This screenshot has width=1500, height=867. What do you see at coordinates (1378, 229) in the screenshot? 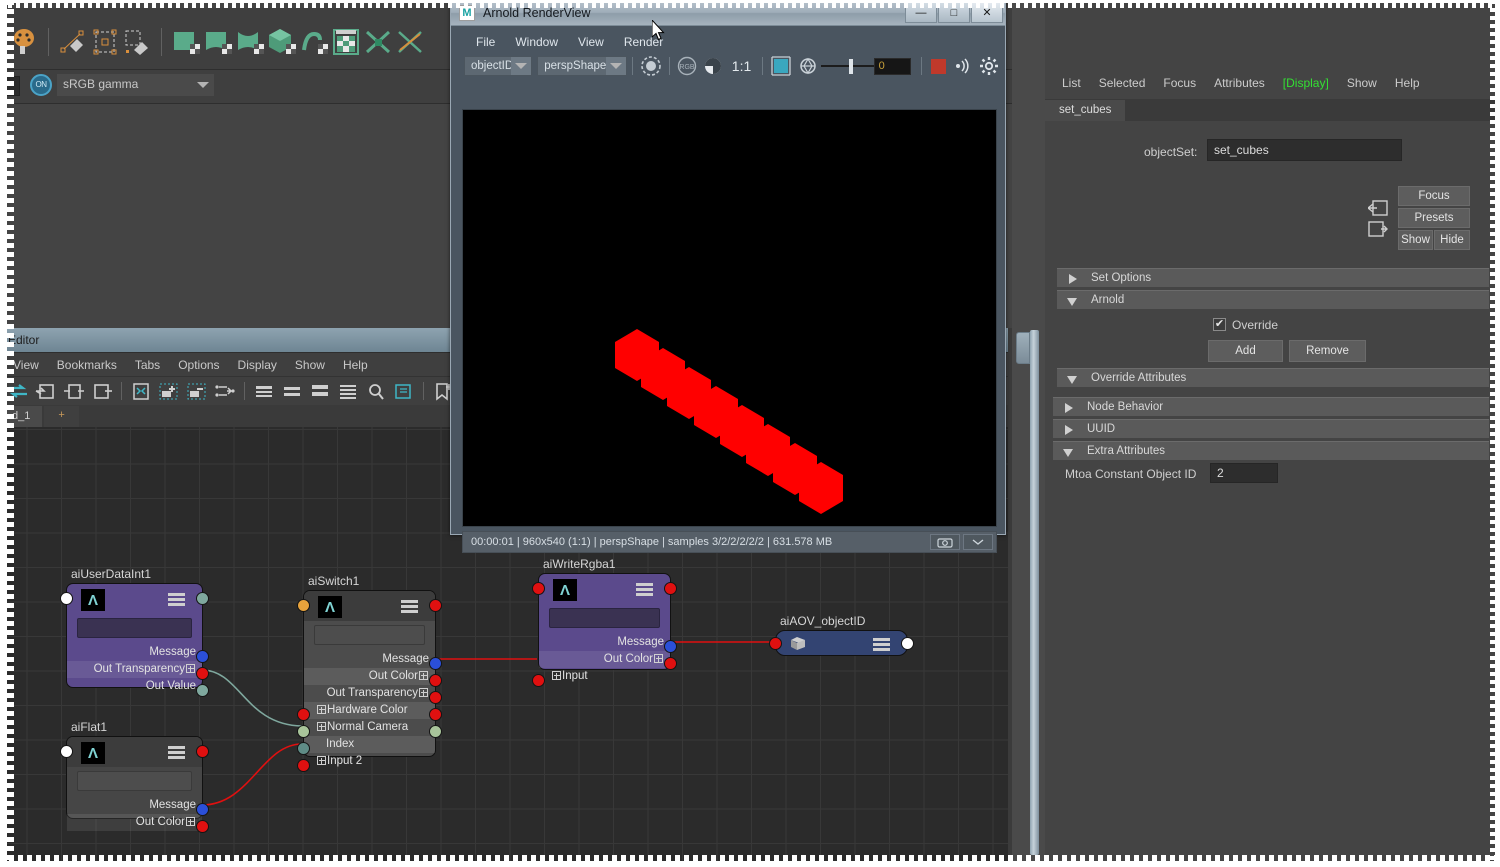
I see `arrow-out-icon` at bounding box center [1378, 229].